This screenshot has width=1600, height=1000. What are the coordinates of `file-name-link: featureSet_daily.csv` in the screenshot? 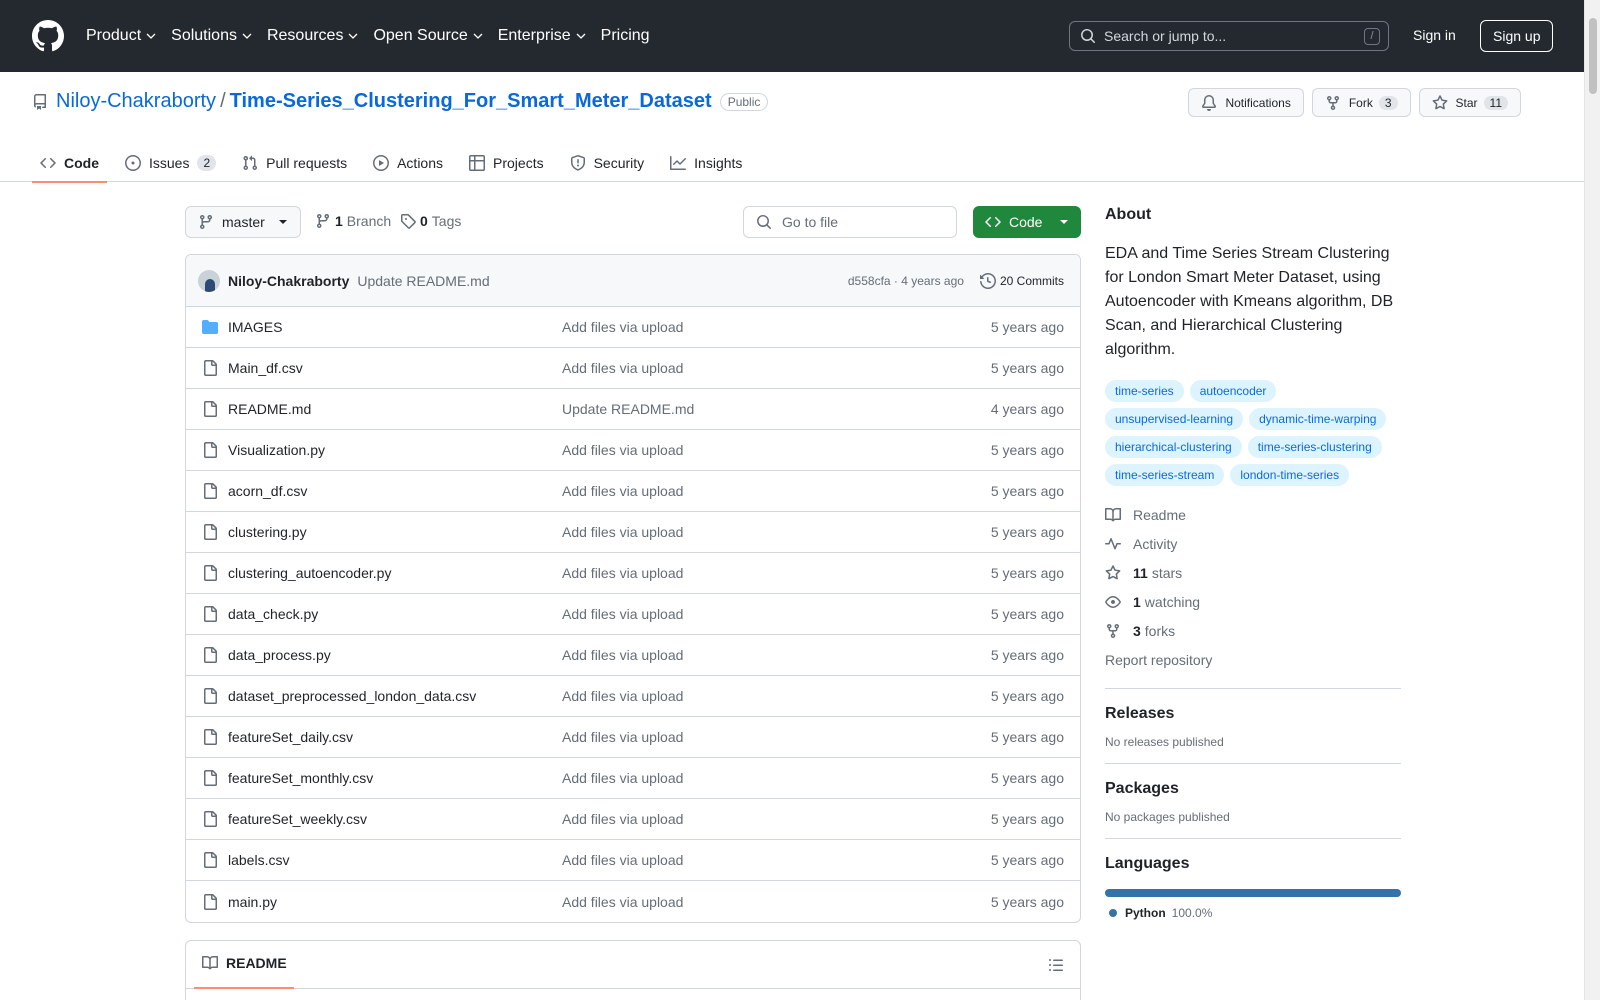 It's located at (395, 737).